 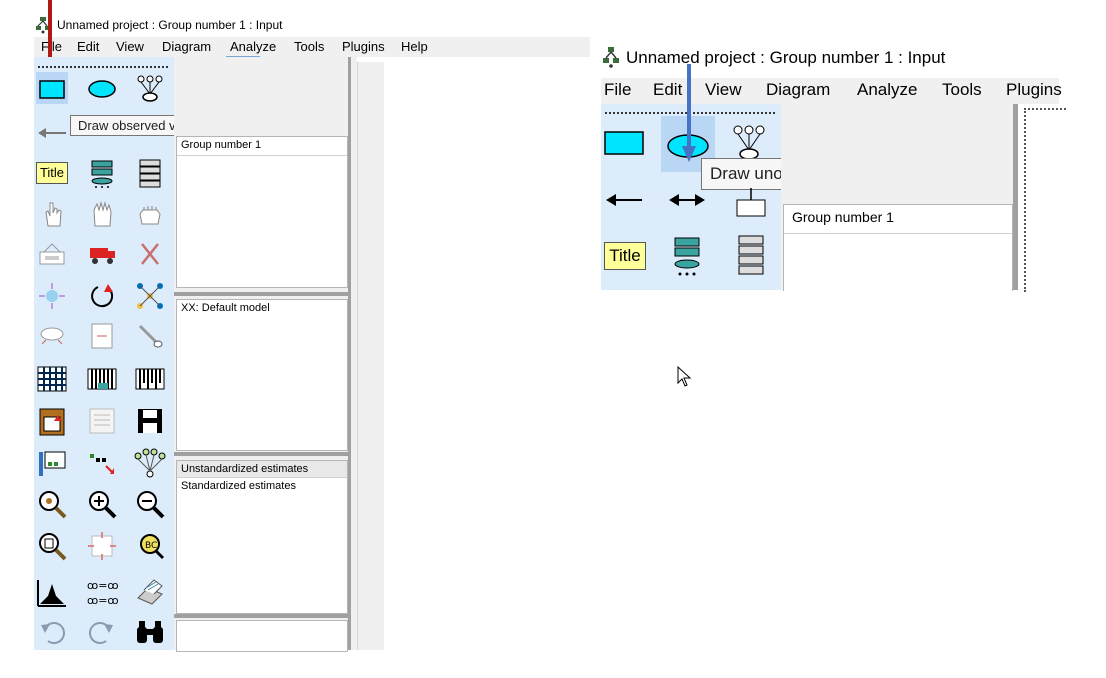 What do you see at coordinates (150, 633) in the screenshot?
I see `specification-search-icon` at bounding box center [150, 633].